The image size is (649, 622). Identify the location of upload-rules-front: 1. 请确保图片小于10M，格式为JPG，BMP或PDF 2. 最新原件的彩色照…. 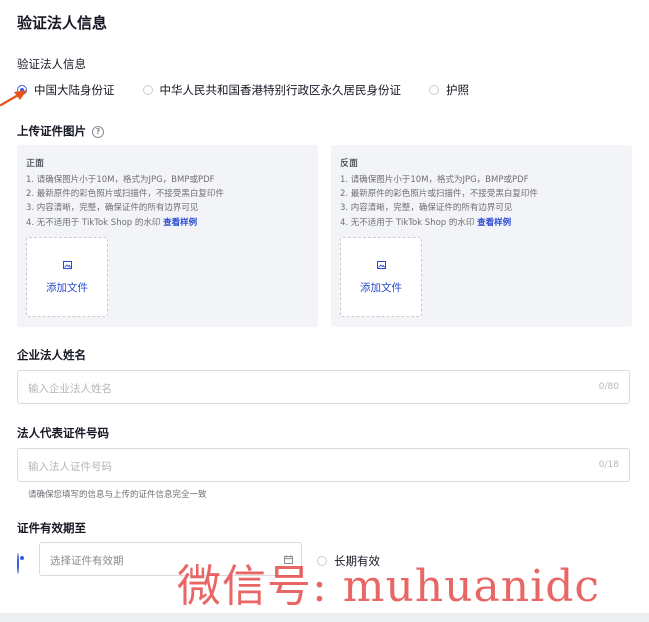
(125, 201).